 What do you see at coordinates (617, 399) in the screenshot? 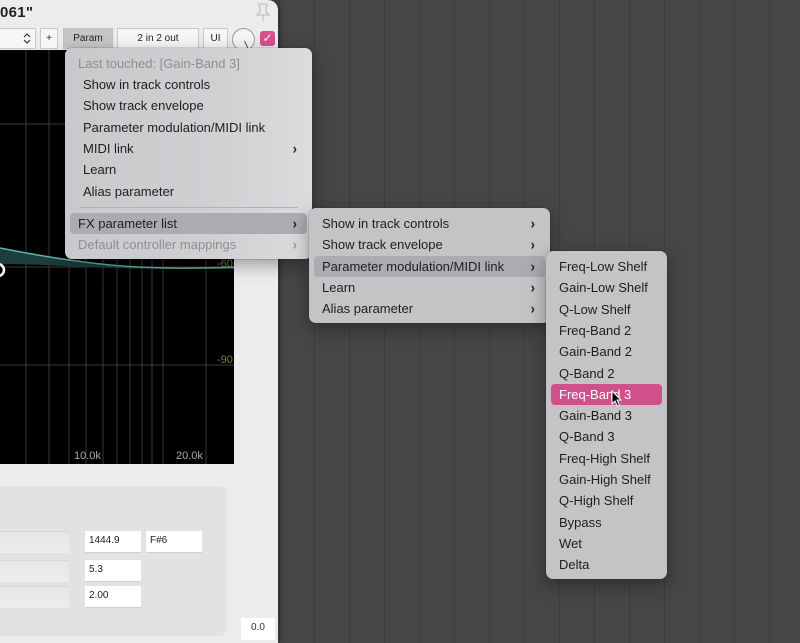
I see `mouse-cursor-icon` at bounding box center [617, 399].